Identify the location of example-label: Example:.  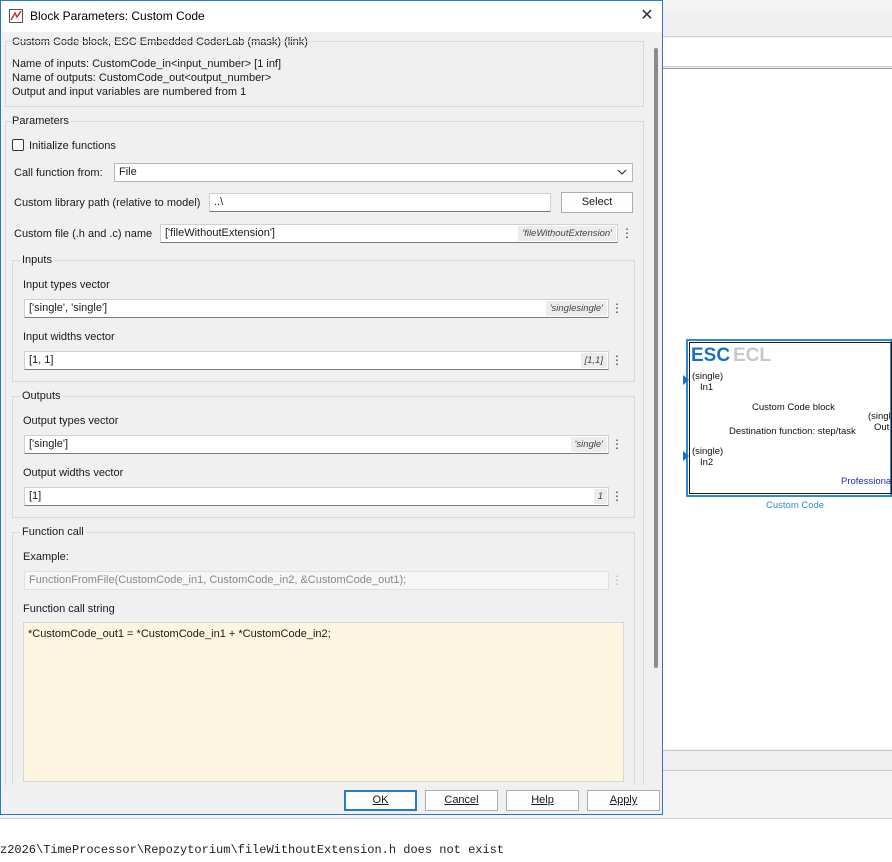
(46, 557).